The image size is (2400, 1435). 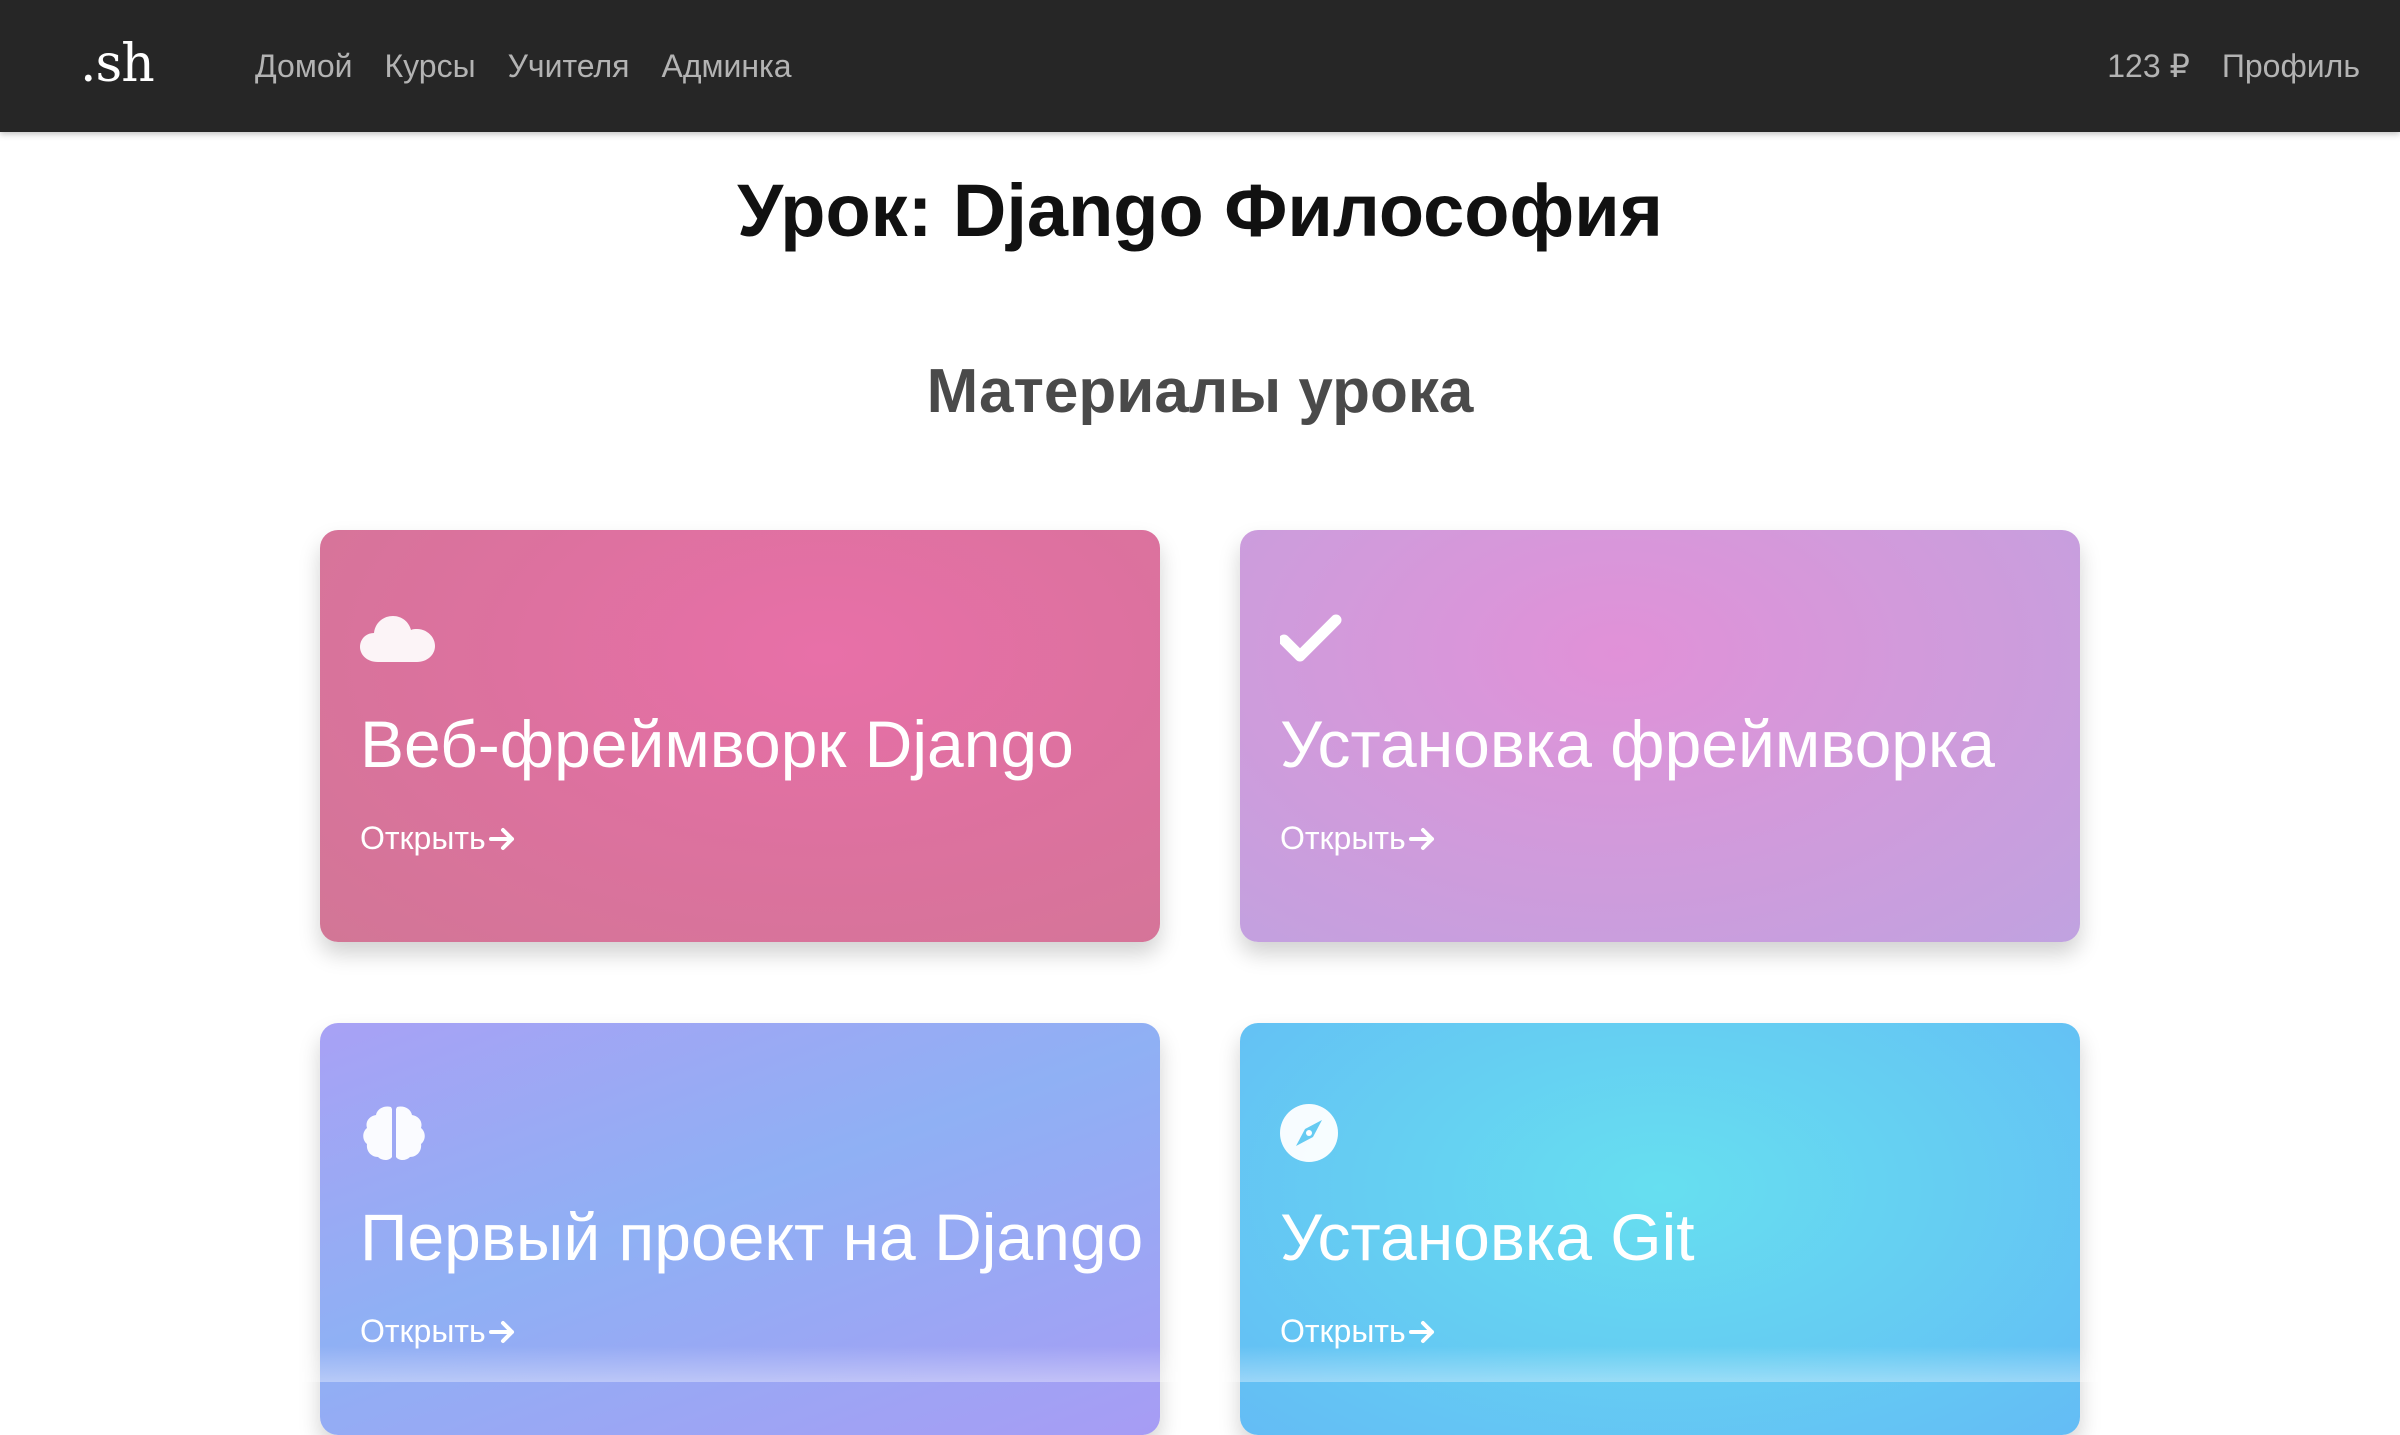 What do you see at coordinates (2148, 66) in the screenshot?
I see `balance-link: 123 ₽` at bounding box center [2148, 66].